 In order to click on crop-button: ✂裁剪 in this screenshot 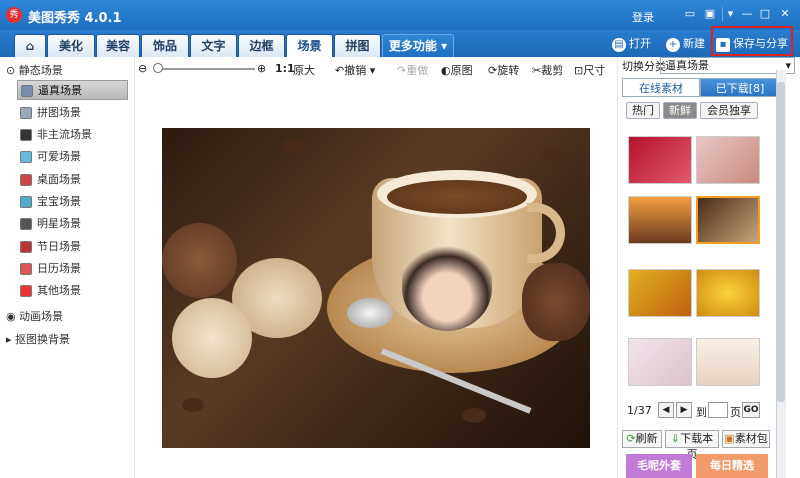, I will do `click(547, 70)`.